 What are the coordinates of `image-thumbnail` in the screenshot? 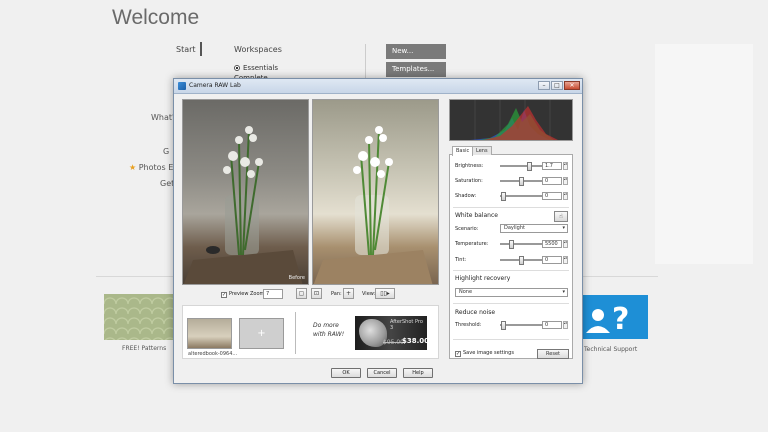 It's located at (209, 333).